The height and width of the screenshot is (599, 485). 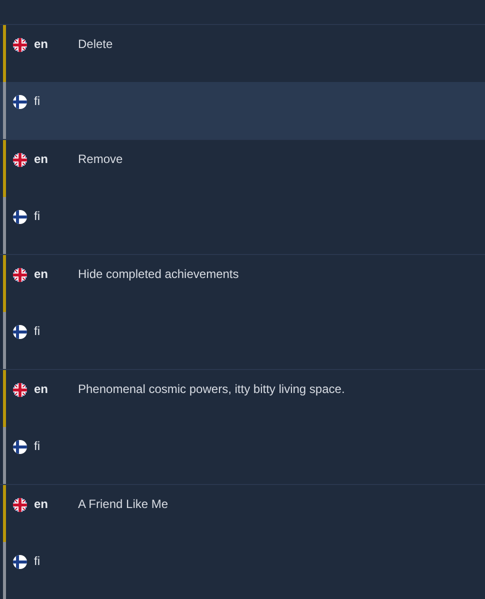 What do you see at coordinates (211, 389) in the screenshot?
I see `translation-text: Phenomenal cosmic powers, itty bitty living space.` at bounding box center [211, 389].